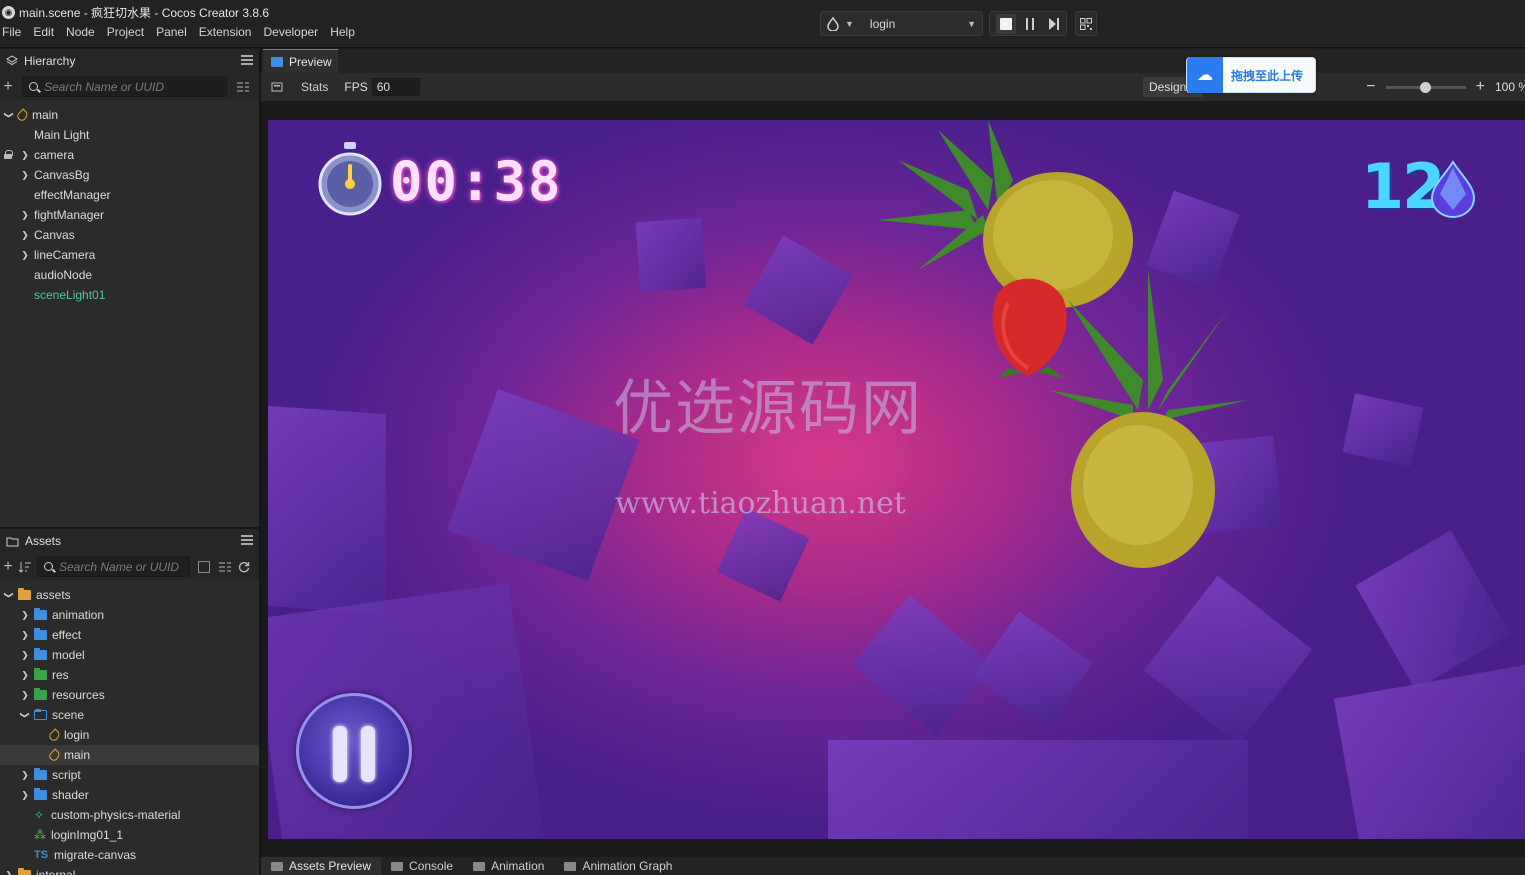 The width and height of the screenshot is (1525, 875). What do you see at coordinates (129, 695) in the screenshot?
I see `tree-item: ❯ resources` at bounding box center [129, 695].